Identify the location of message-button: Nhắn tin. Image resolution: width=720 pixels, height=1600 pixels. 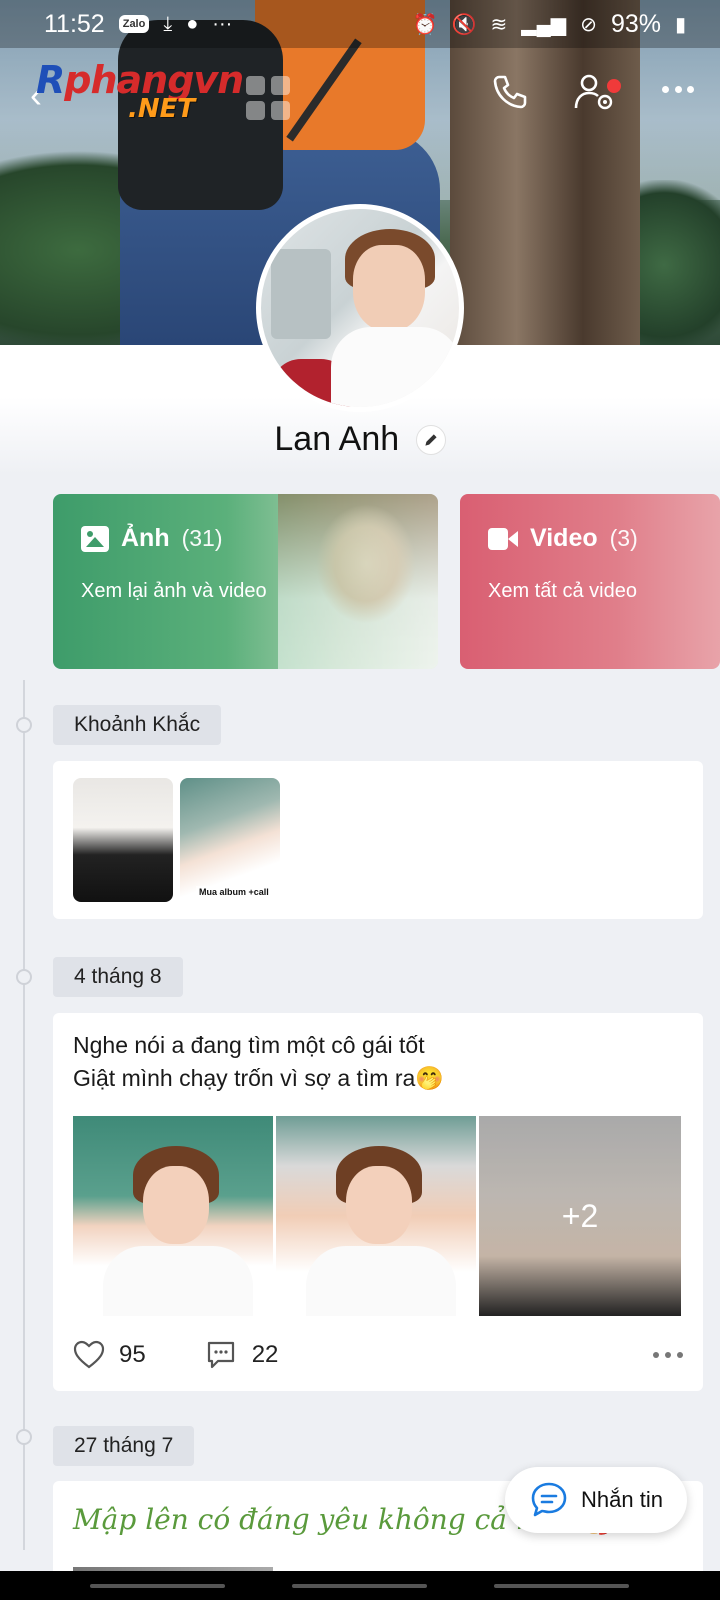
(596, 1500).